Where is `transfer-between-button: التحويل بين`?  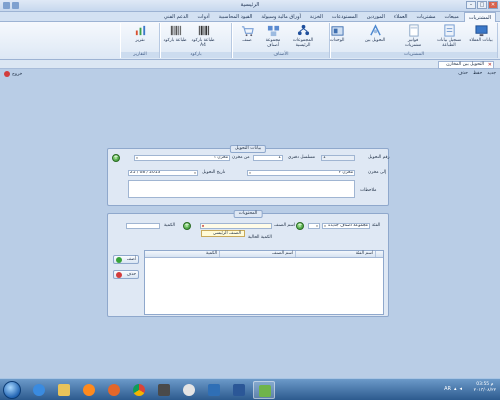 transfer-between-button: التحويل بين is located at coordinates (375, 33).